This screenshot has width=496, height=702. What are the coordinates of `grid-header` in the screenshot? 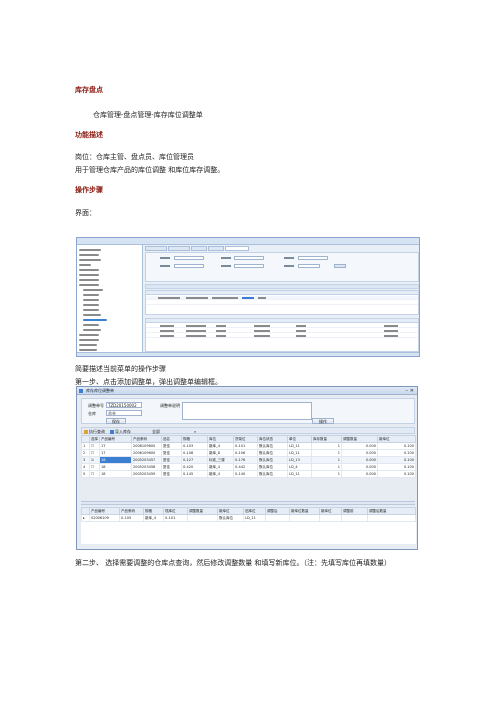 It's located at (282, 321).